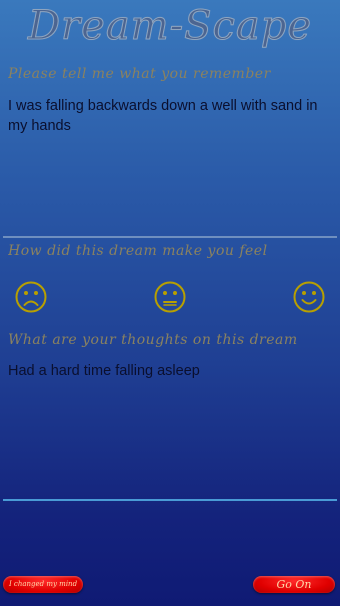 This screenshot has height=606, width=340. What do you see at coordinates (170, 26) in the screenshot?
I see `app-title: Dream-Scape` at bounding box center [170, 26].